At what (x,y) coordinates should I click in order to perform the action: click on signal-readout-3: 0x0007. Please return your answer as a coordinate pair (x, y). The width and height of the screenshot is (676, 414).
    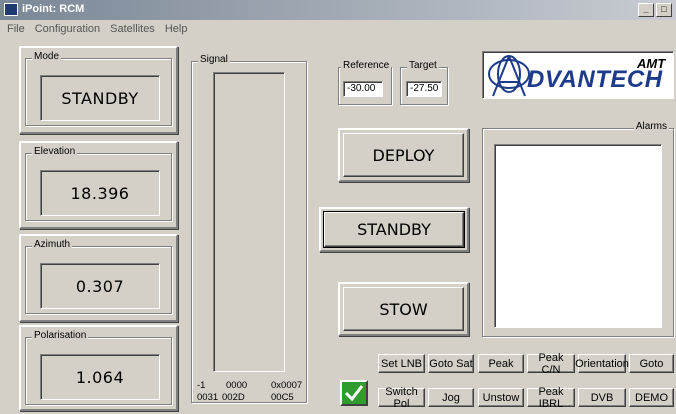
    Looking at the image, I should click on (287, 385).